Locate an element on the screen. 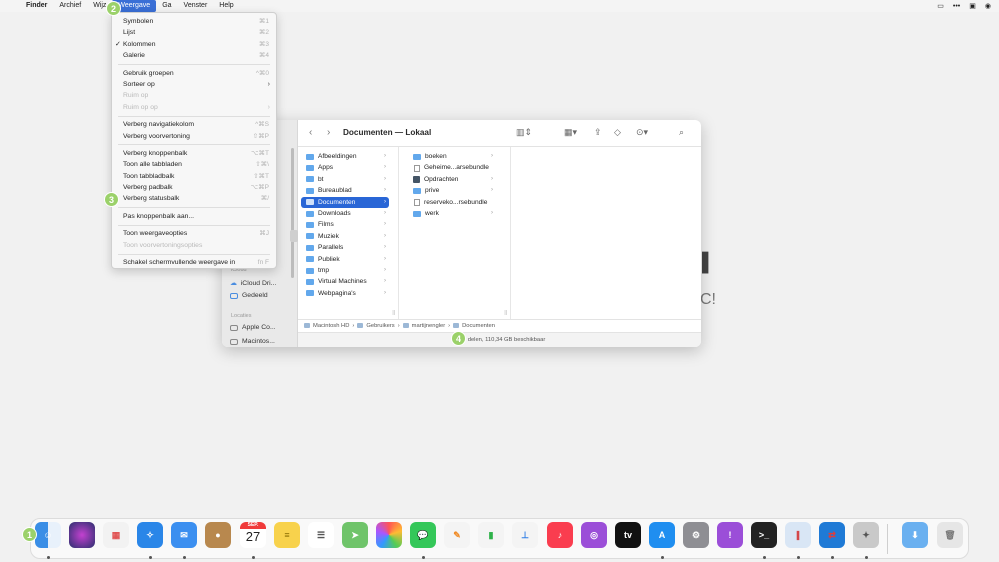 The height and width of the screenshot is (562, 999). folder-row: bt › is located at coordinates (345, 179).